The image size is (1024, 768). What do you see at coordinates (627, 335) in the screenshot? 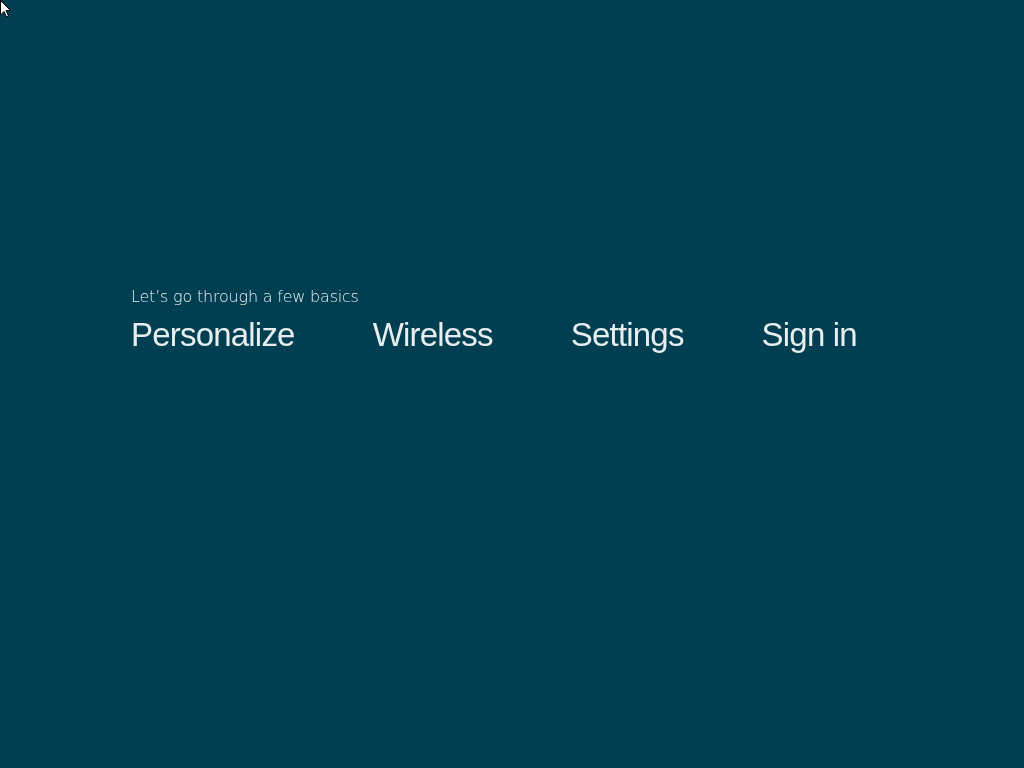
I see `step-label: Settings` at bounding box center [627, 335].